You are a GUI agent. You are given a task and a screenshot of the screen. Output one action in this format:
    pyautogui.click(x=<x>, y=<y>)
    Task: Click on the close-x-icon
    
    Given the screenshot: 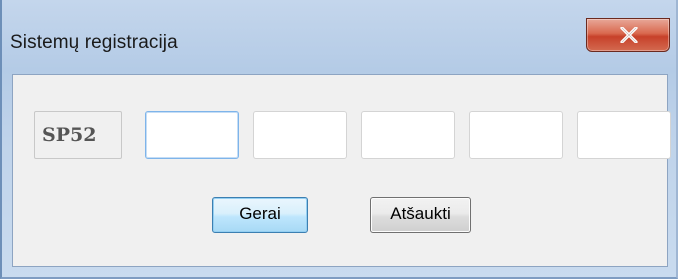 What is the action you would take?
    pyautogui.click(x=629, y=35)
    